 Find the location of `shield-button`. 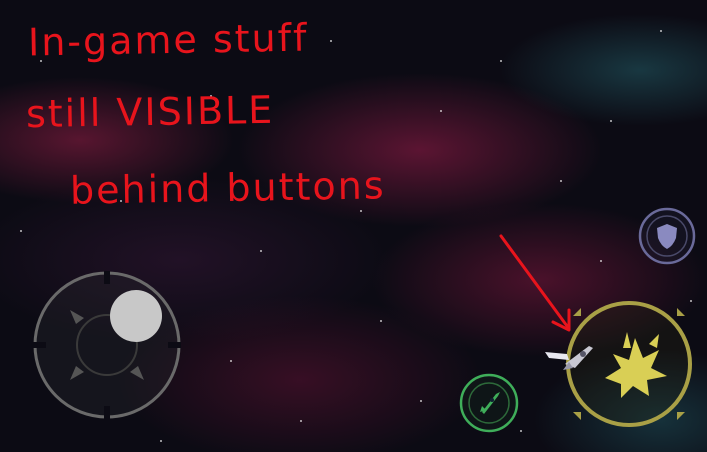

shield-button is located at coordinates (667, 236).